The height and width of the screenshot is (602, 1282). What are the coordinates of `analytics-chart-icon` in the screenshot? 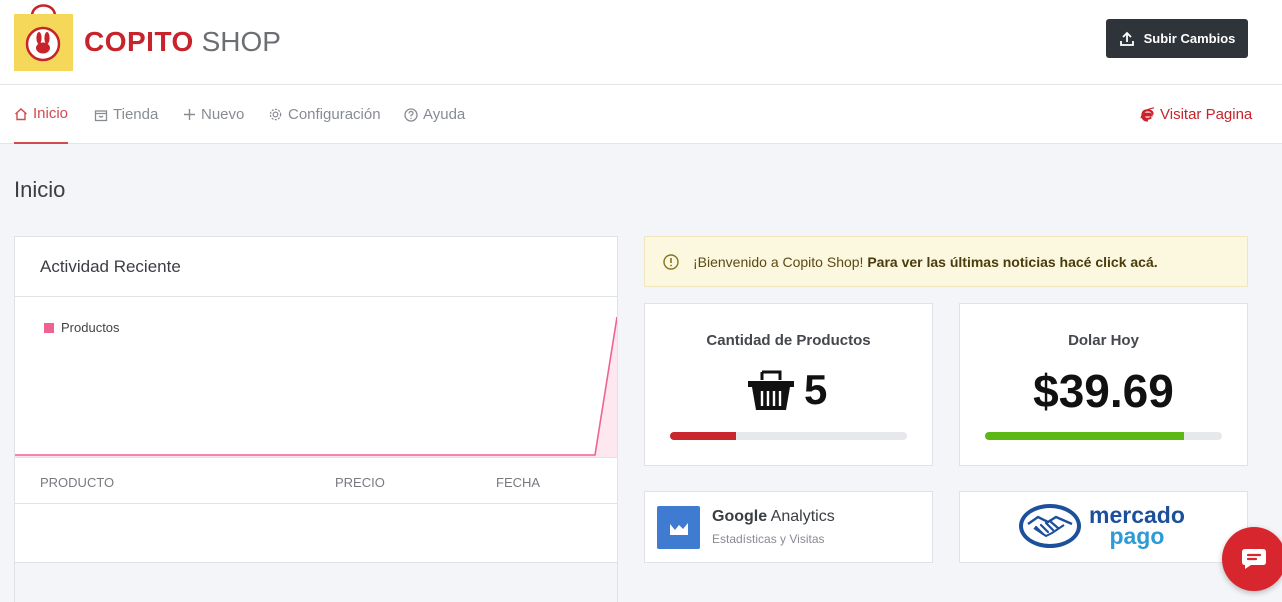 It's located at (678, 527).